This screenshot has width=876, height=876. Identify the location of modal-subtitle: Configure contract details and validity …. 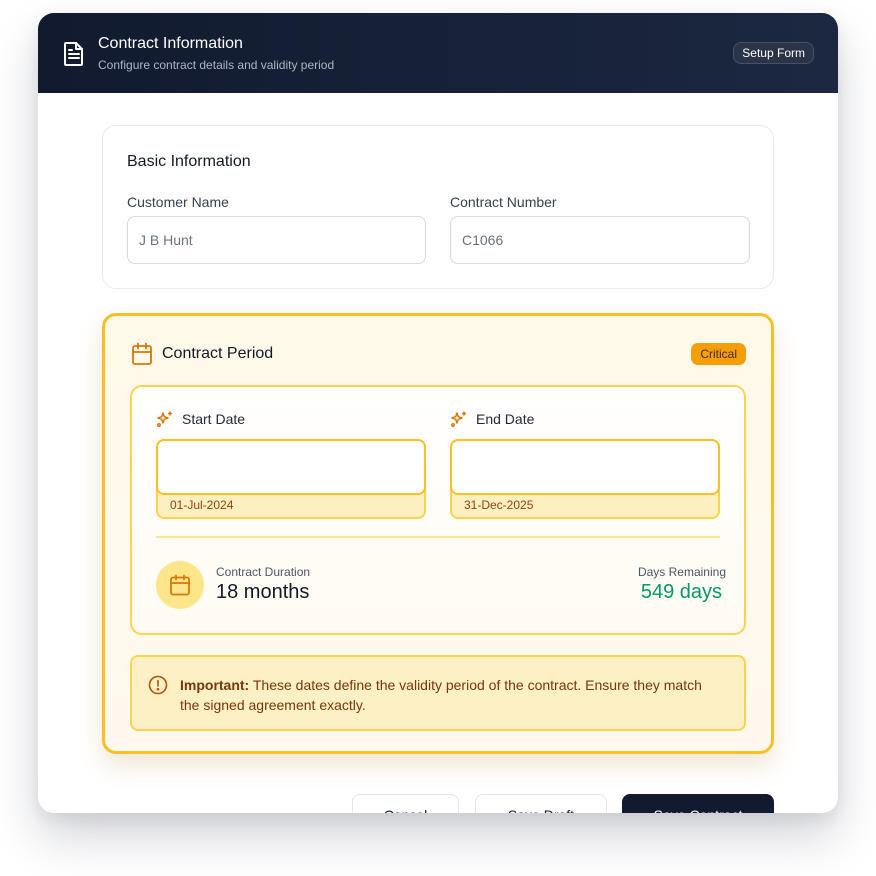
(216, 65).